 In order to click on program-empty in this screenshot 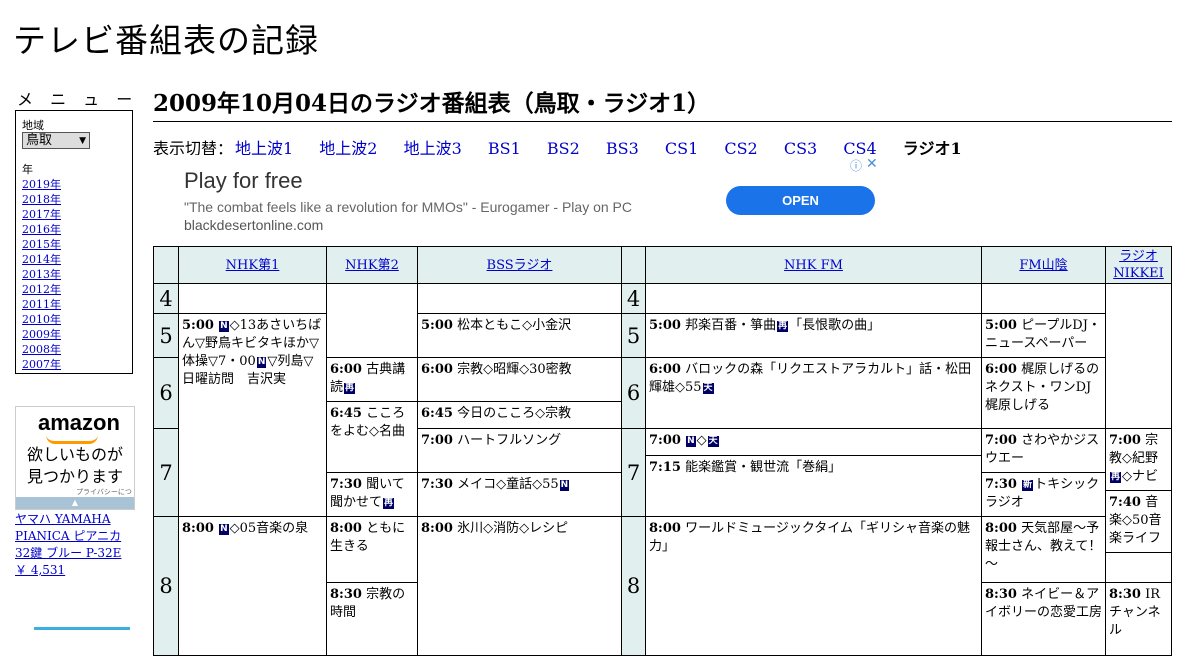, I will do `click(1138, 356)`.